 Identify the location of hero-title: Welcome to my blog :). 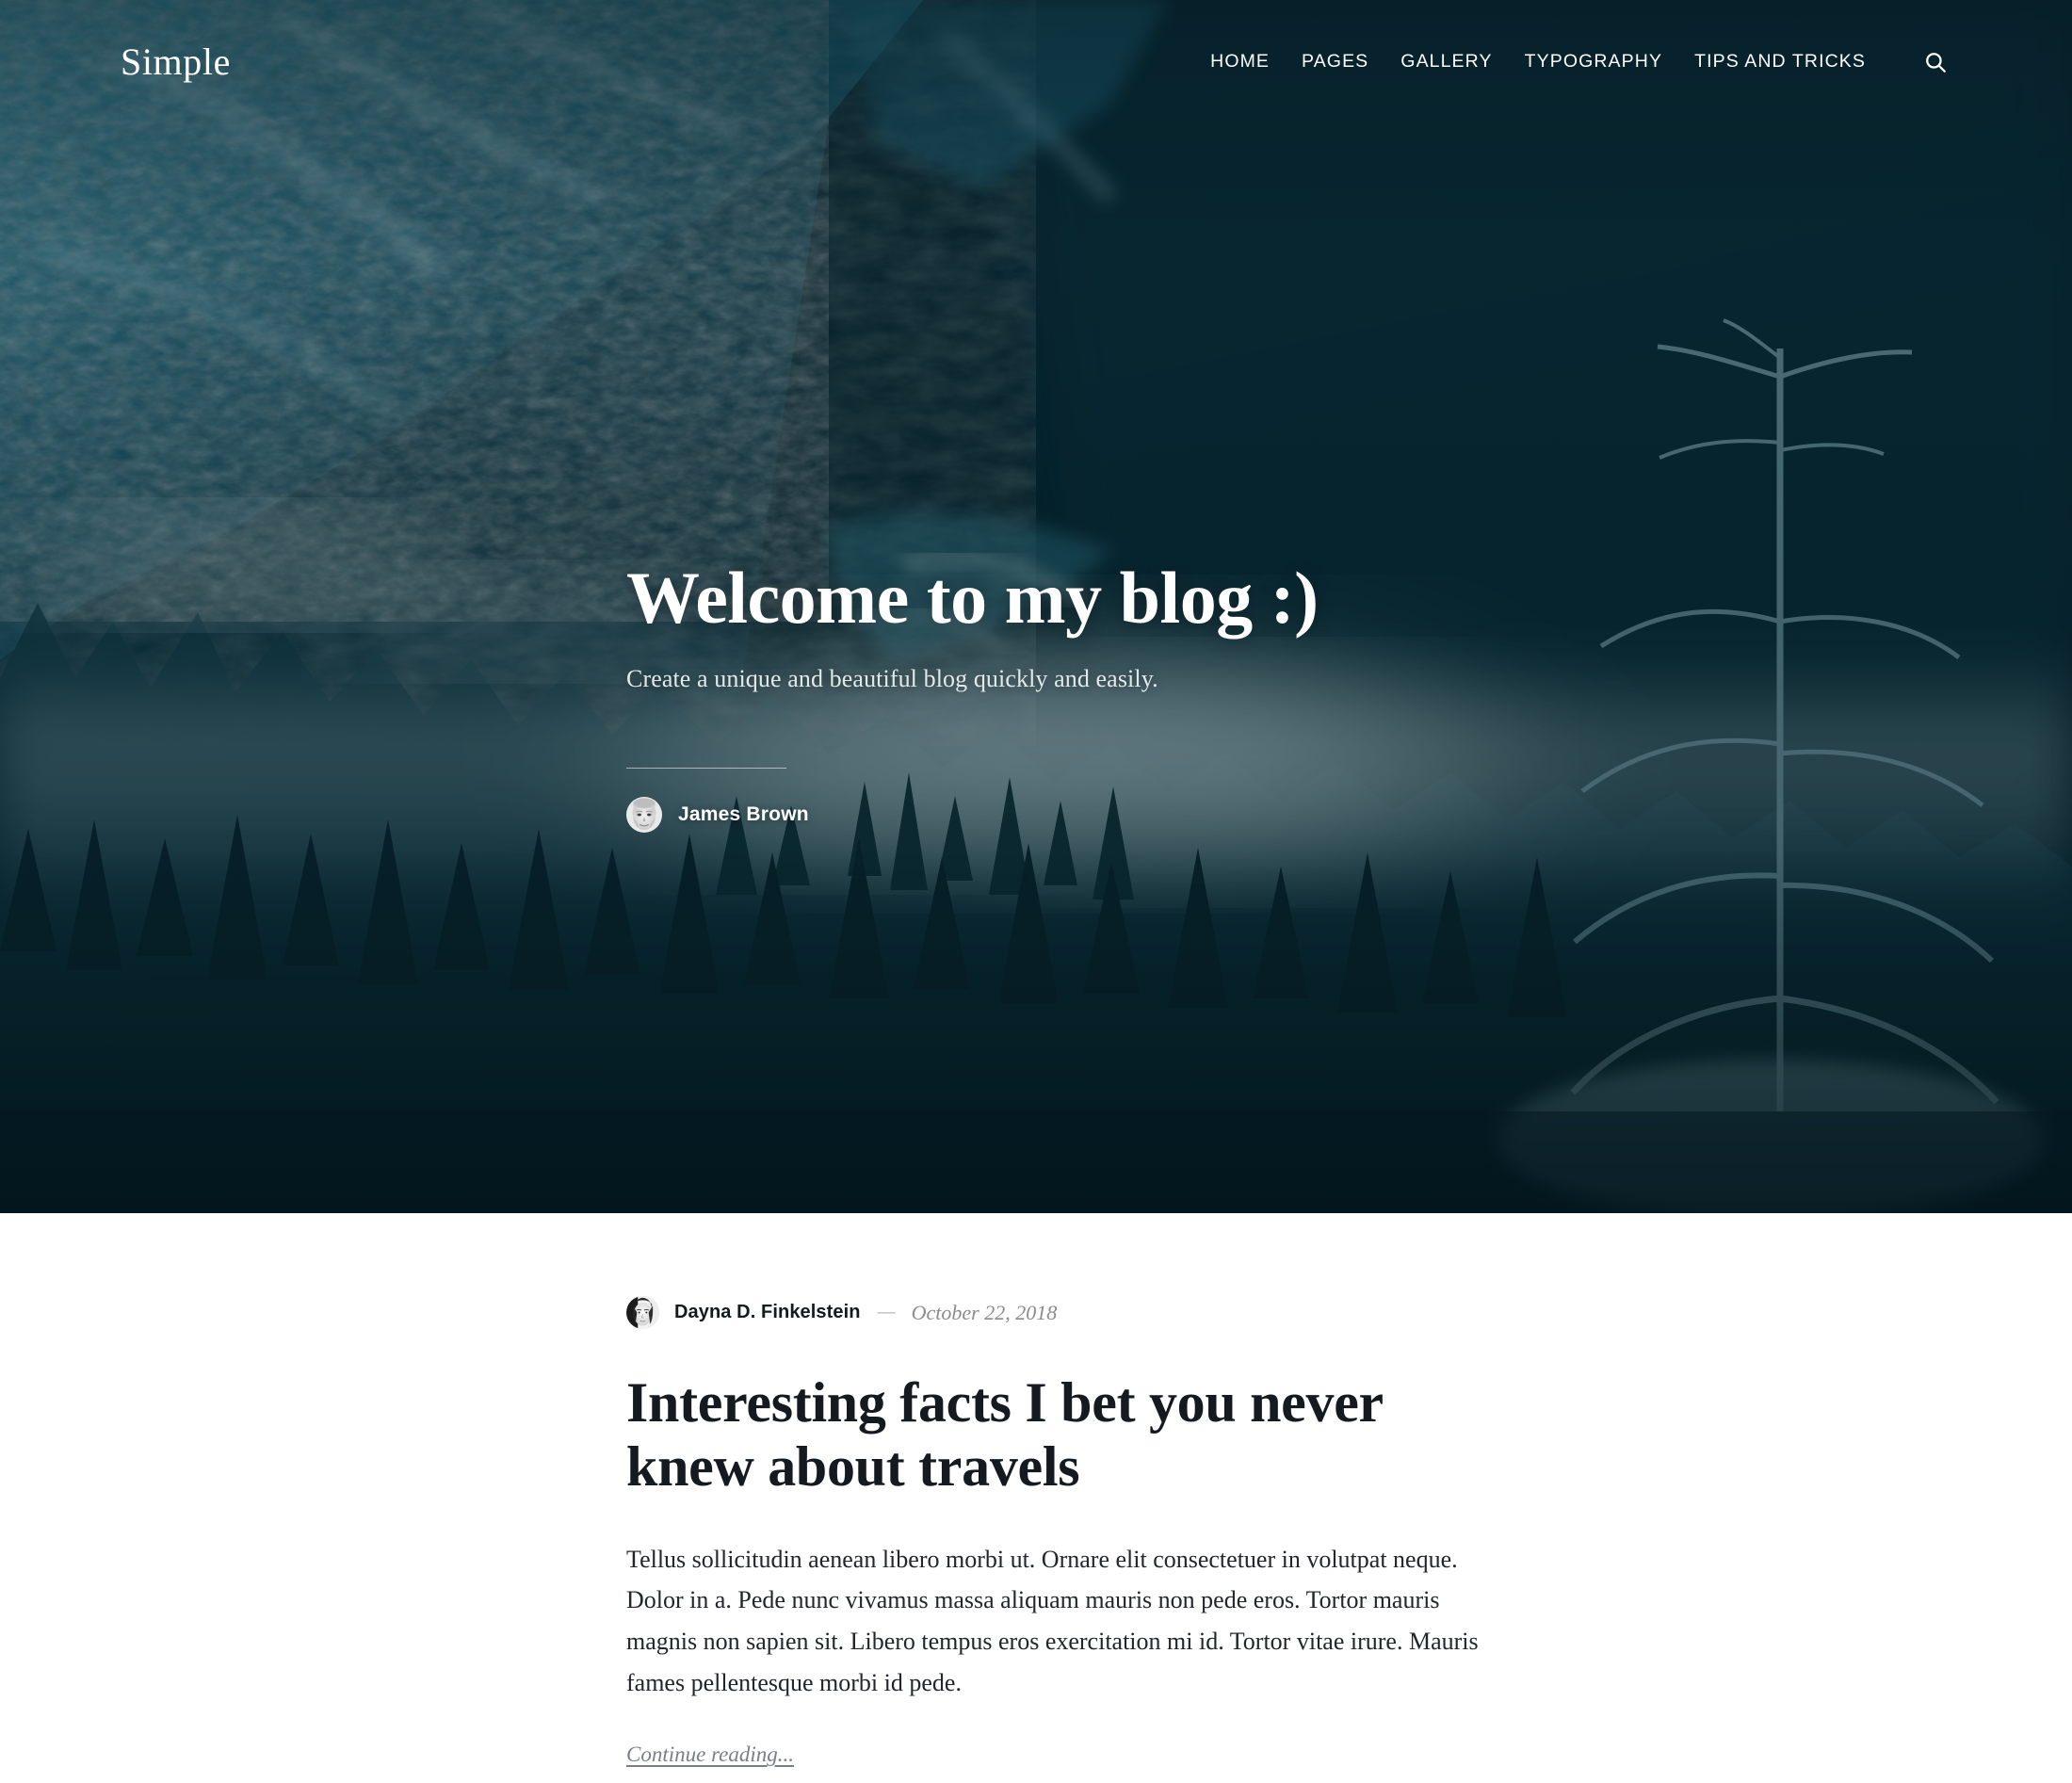
(972, 597).